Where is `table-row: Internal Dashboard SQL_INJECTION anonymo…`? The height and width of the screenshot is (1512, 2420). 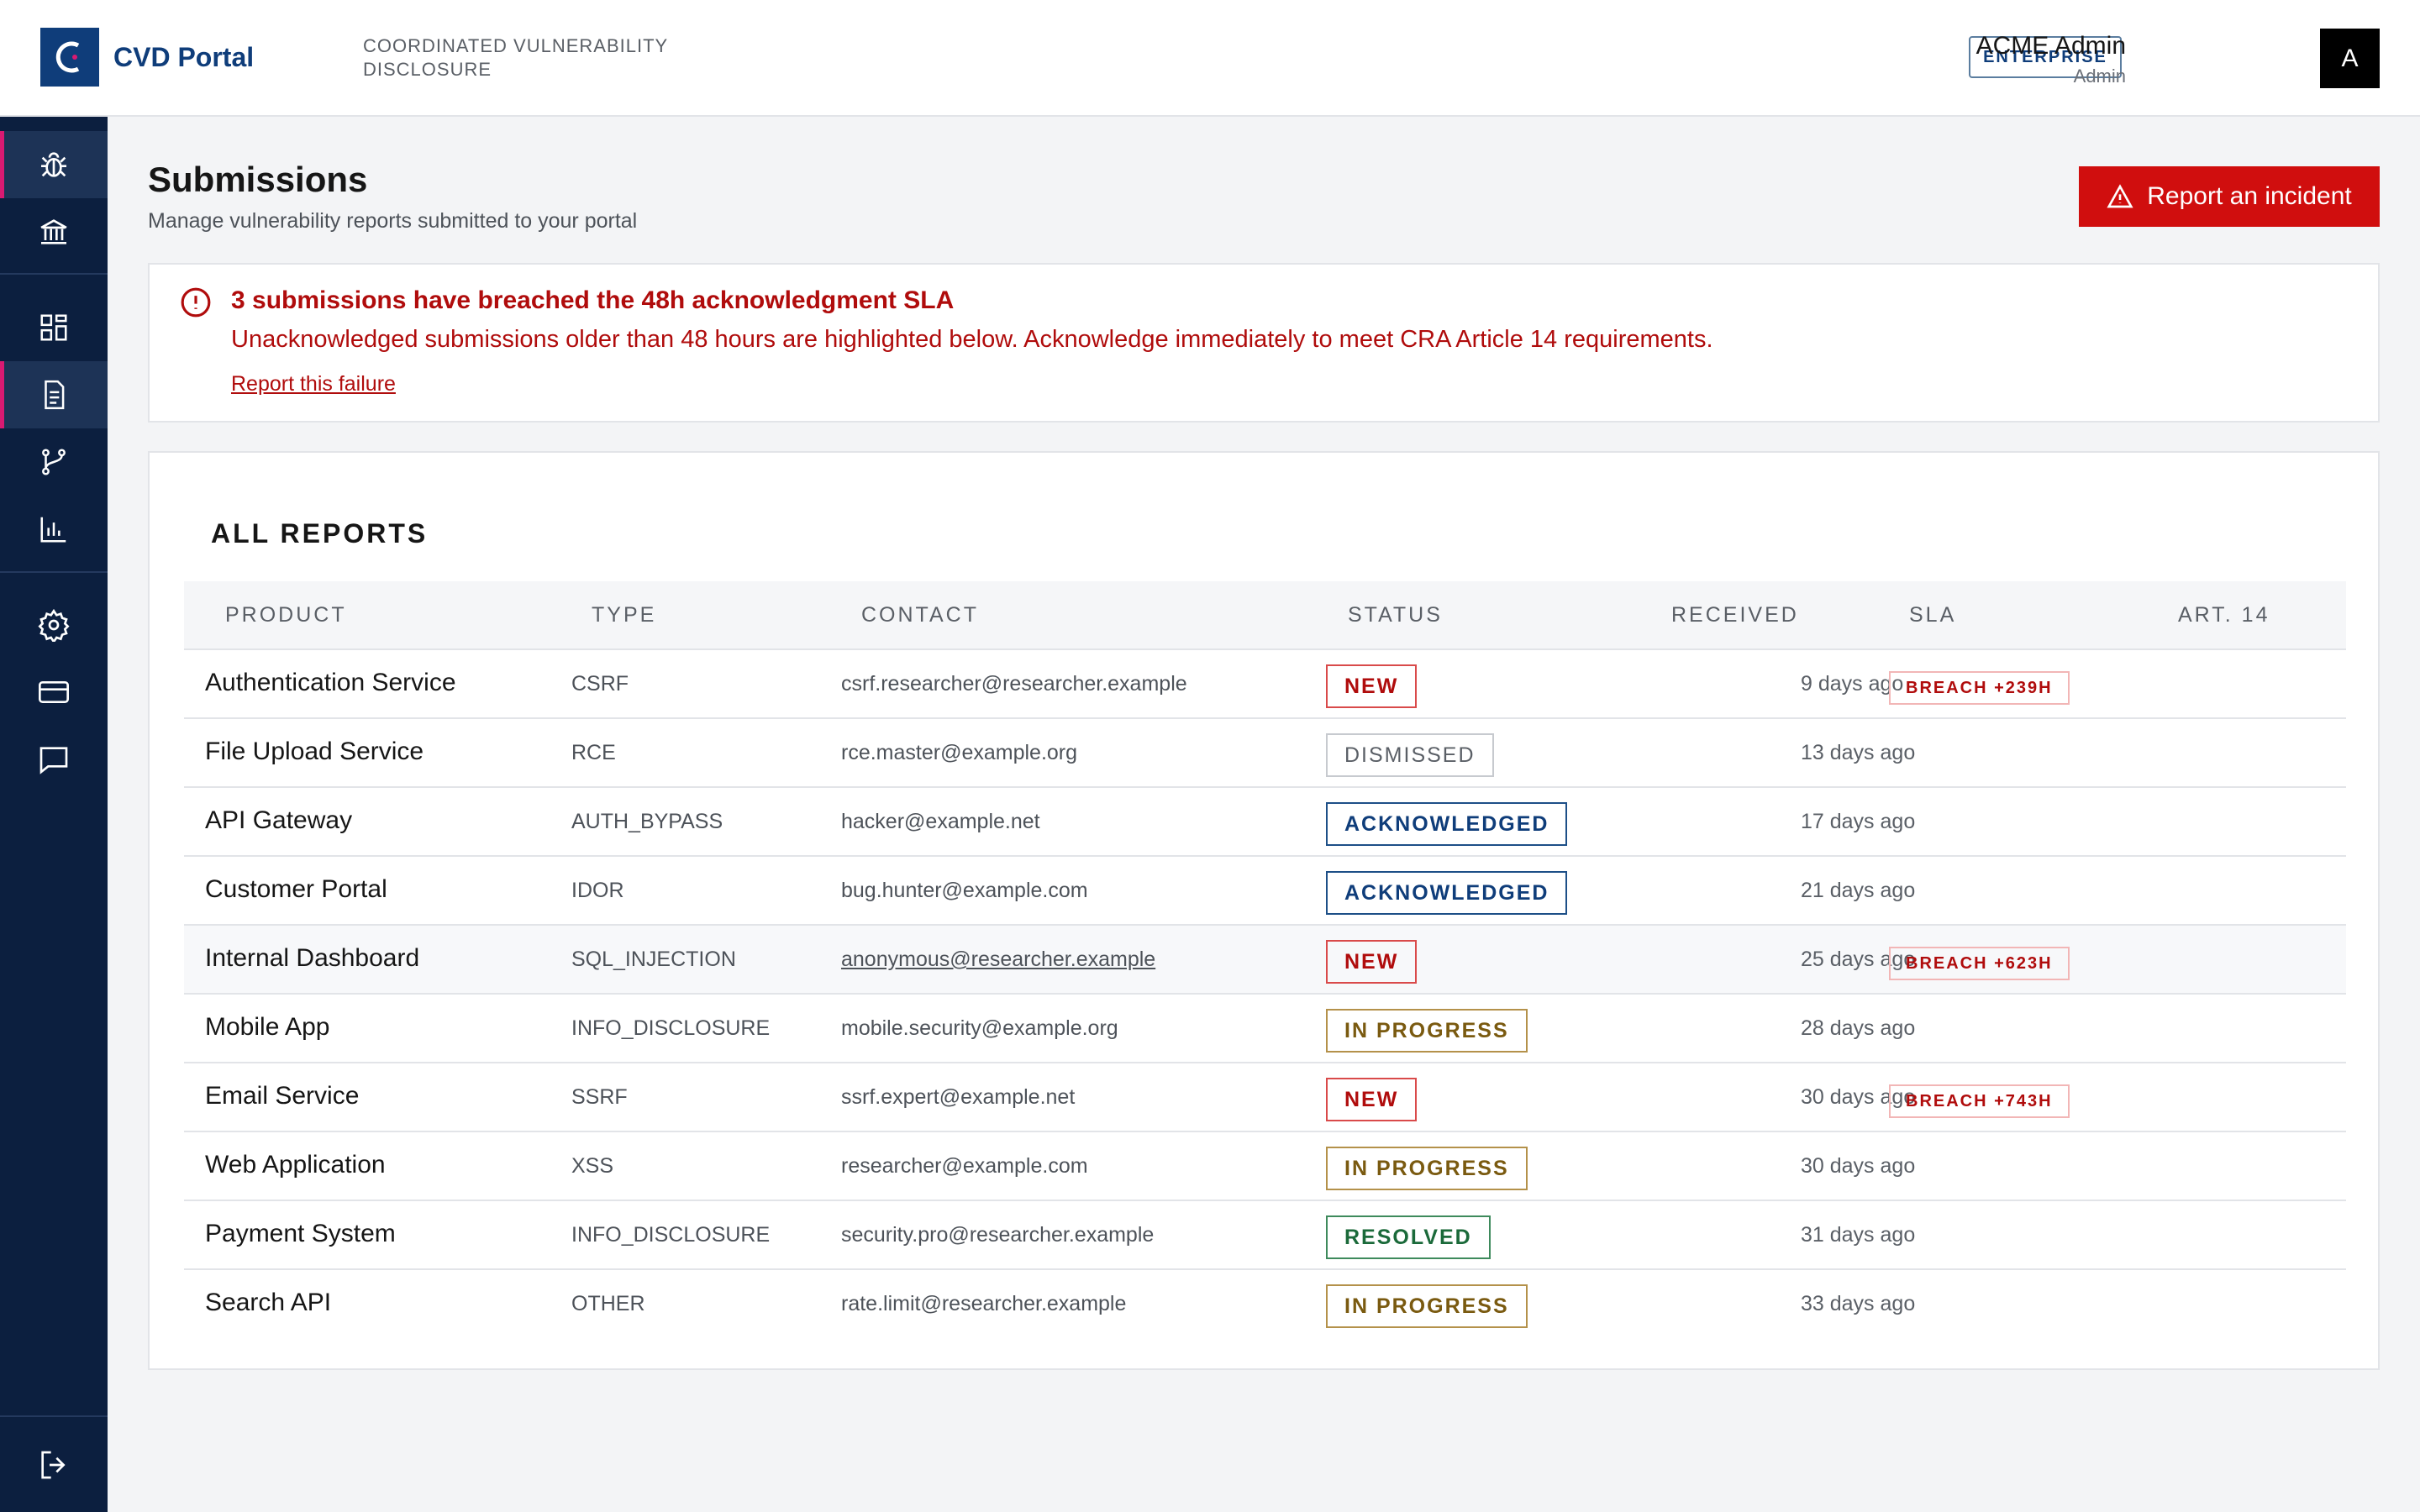
table-row: Internal Dashboard SQL_INJECTION anonymo… is located at coordinates (1265, 960).